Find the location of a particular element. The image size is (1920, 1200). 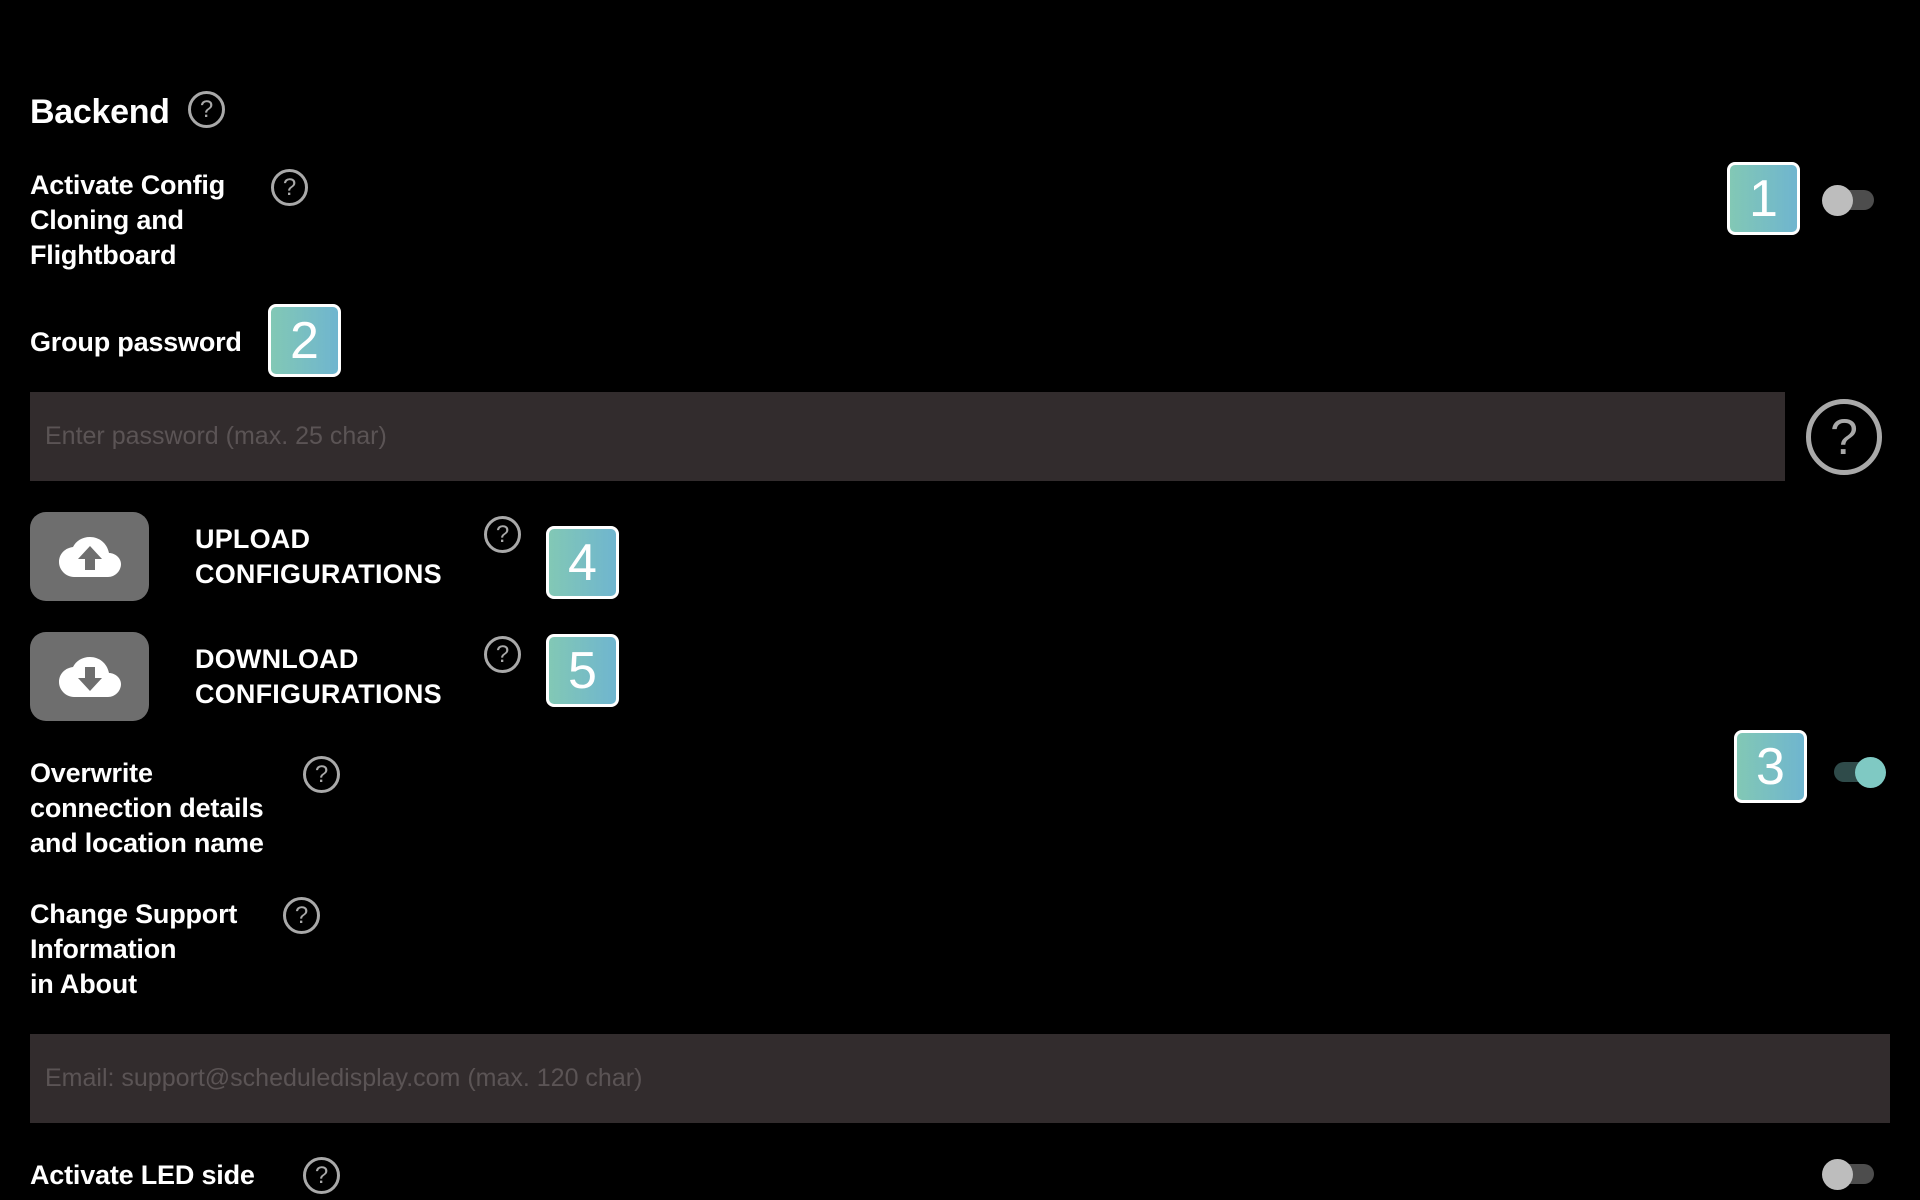

support-info-label: Change Support Information in About is located at coordinates (134, 949).